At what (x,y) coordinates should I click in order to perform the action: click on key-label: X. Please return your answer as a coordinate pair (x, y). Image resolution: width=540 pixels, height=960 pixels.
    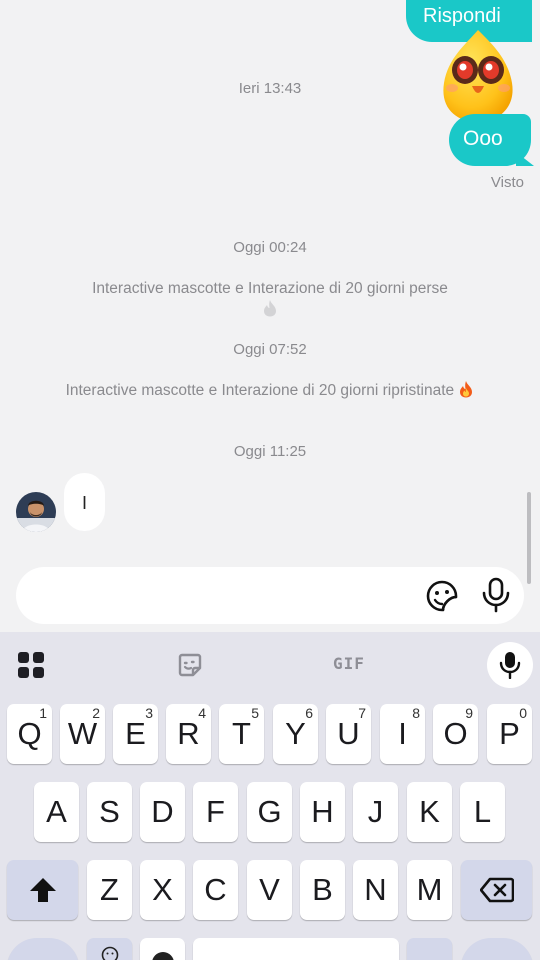
    Looking at the image, I should click on (162, 889).